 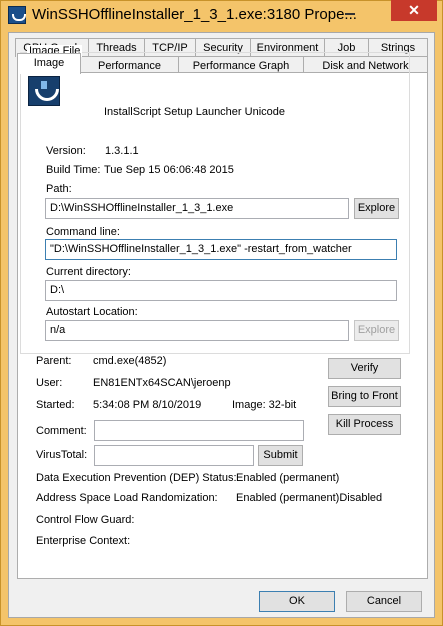 What do you see at coordinates (199, 430) in the screenshot?
I see `comment-field` at bounding box center [199, 430].